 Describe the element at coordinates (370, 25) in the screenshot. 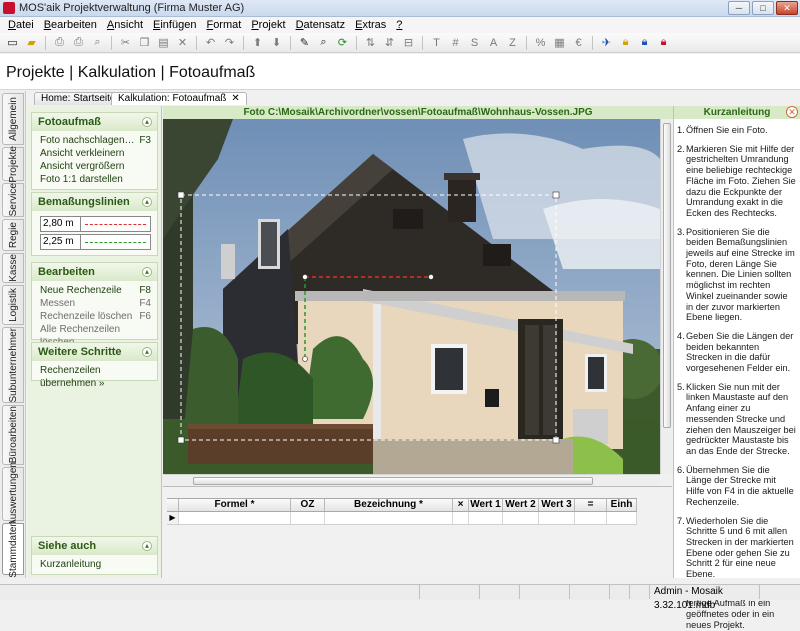

I see `menu-extras: Extras` at that location.